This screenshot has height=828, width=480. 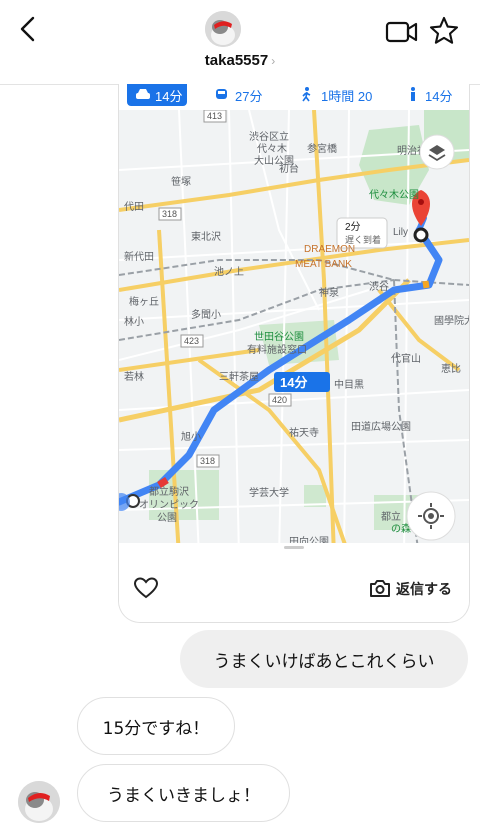 I want to click on svg-text: 笹塚, so click(x=181, y=181).